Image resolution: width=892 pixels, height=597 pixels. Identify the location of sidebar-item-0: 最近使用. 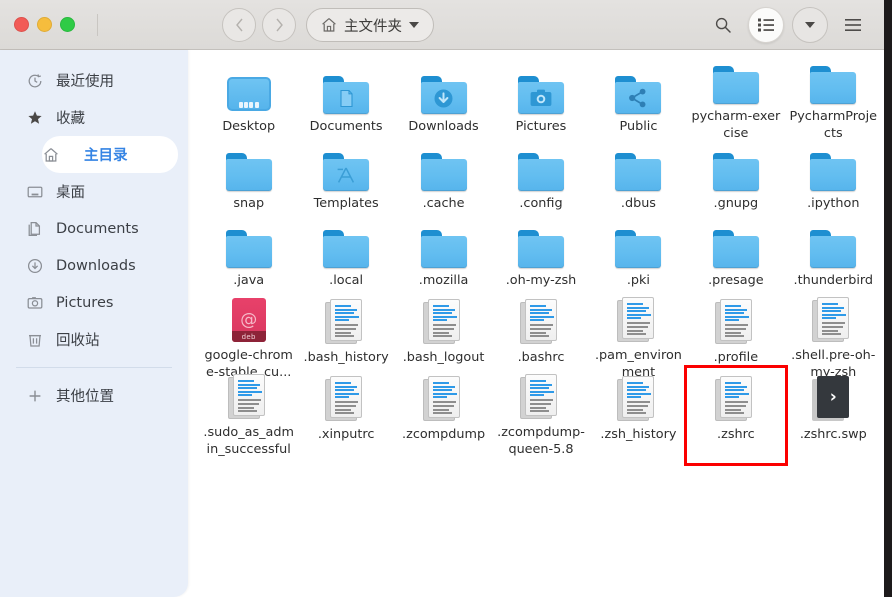
(89, 80).